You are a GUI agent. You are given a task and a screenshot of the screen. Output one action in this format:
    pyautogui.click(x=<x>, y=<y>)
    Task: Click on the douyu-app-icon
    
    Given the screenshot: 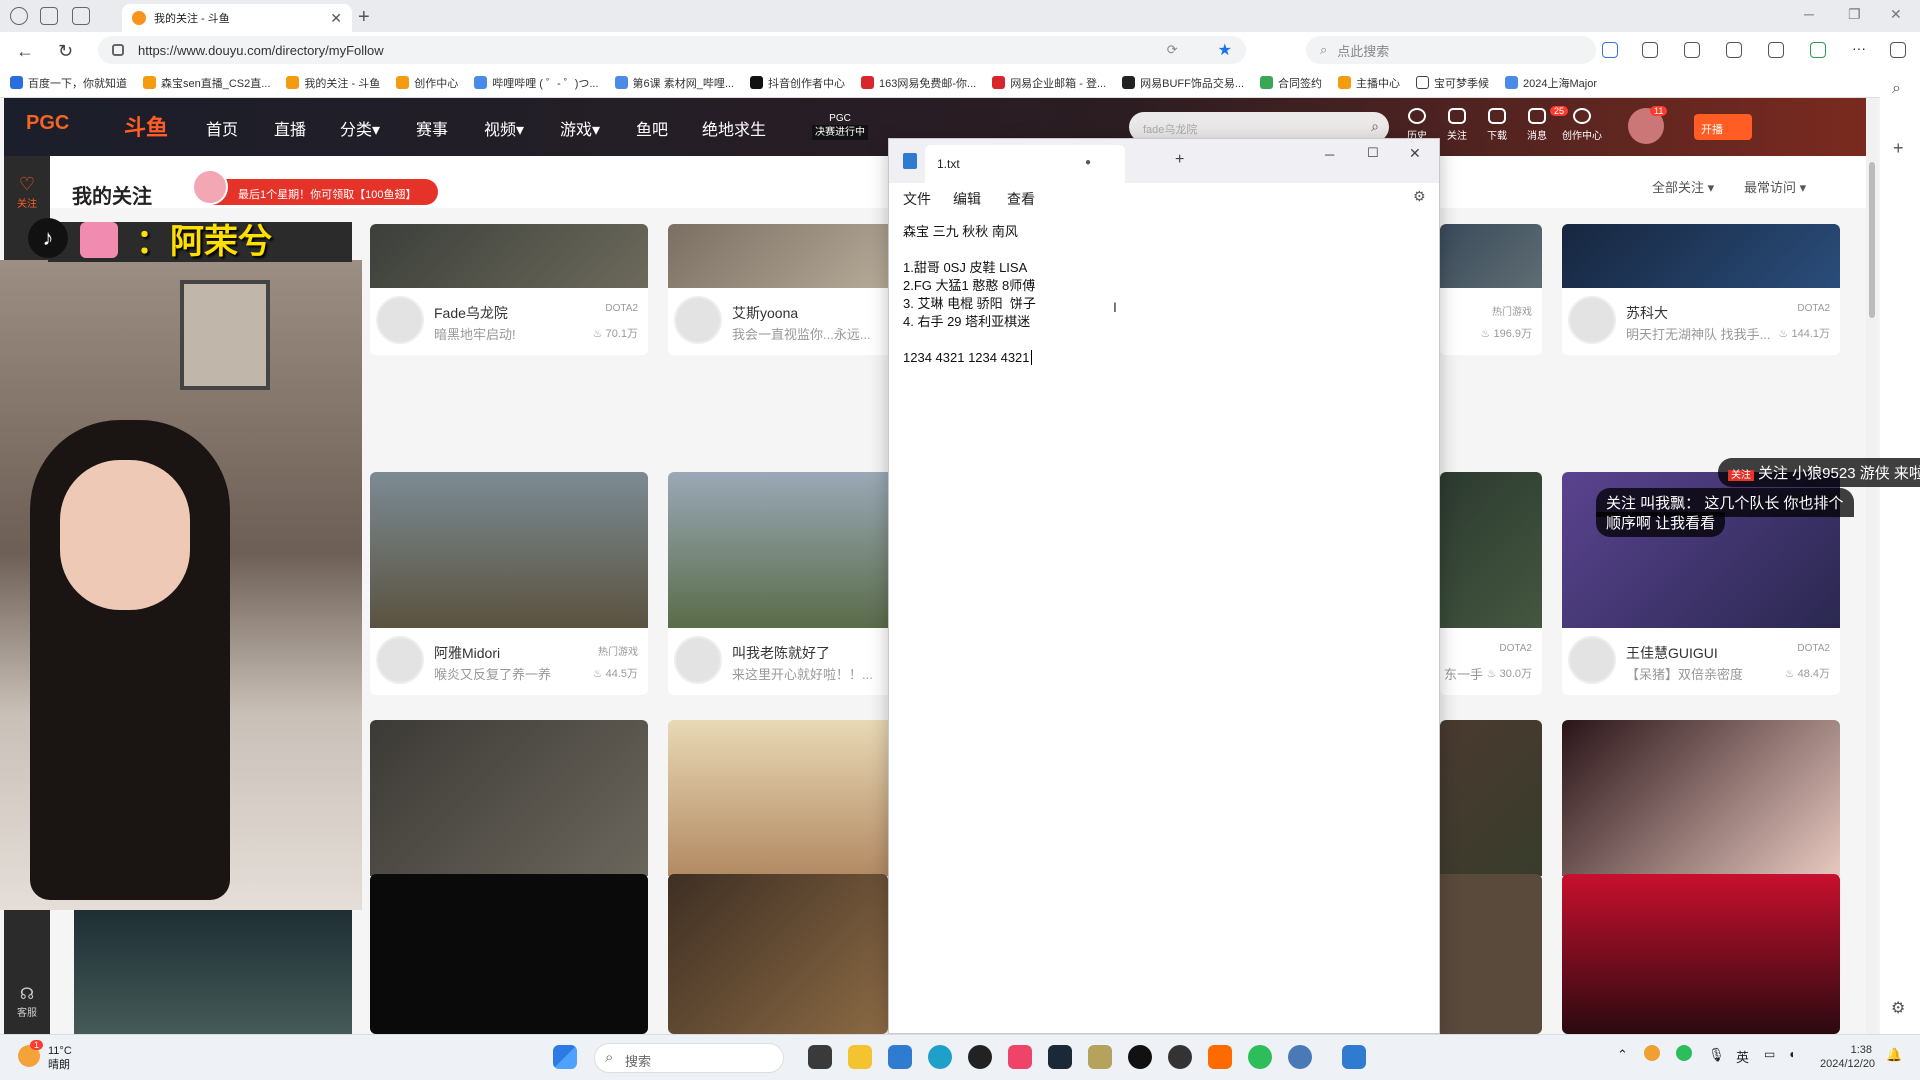 What is the action you would take?
    pyautogui.click(x=1220, y=1057)
    